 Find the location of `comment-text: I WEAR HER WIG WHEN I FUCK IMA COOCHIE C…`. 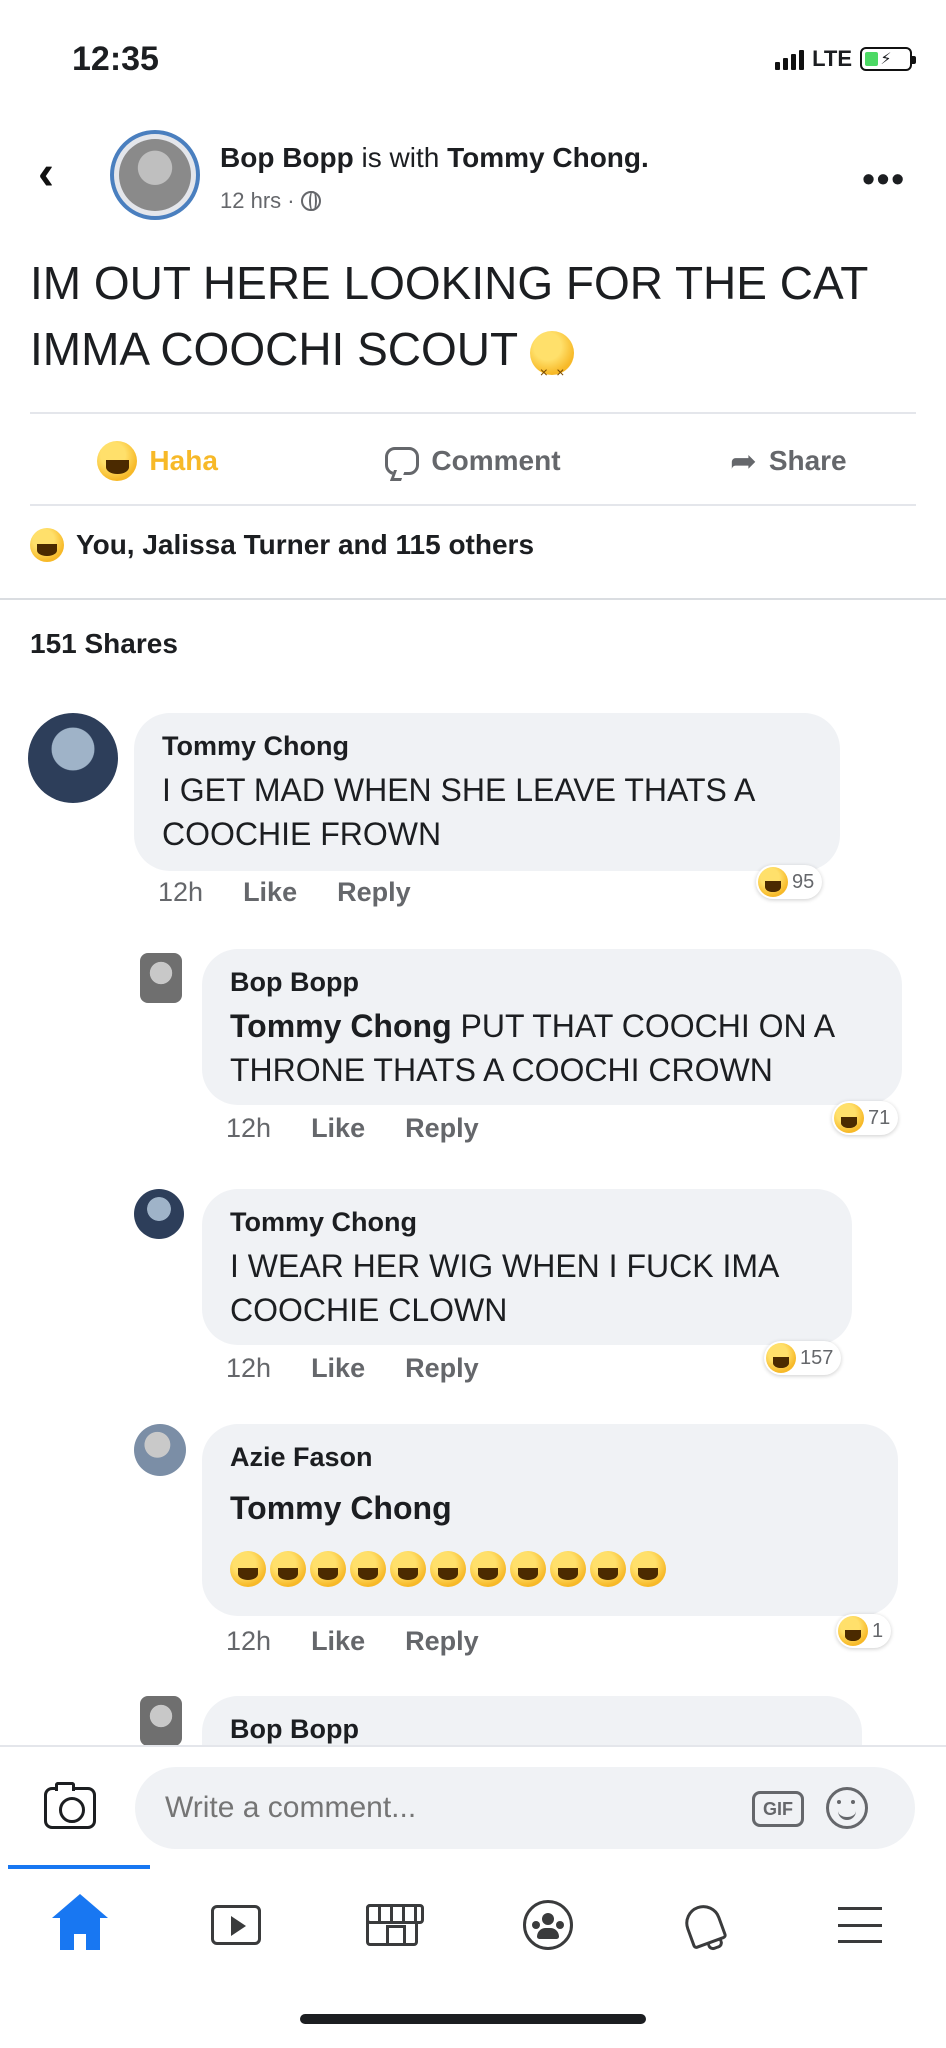

comment-text: I WEAR HER WIG WHEN I FUCK IMA COOCHIE C… is located at coordinates (504, 1288).